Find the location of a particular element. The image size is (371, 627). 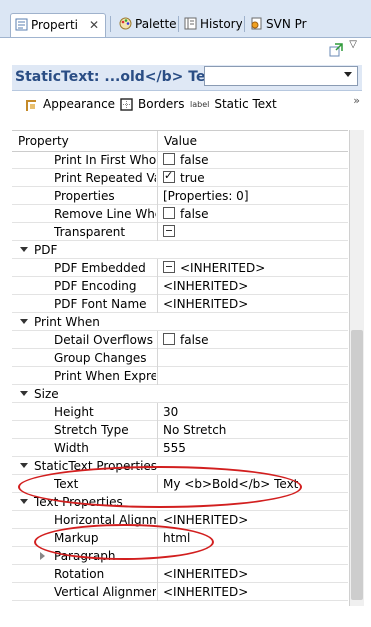

property-value is located at coordinates (171, 232).